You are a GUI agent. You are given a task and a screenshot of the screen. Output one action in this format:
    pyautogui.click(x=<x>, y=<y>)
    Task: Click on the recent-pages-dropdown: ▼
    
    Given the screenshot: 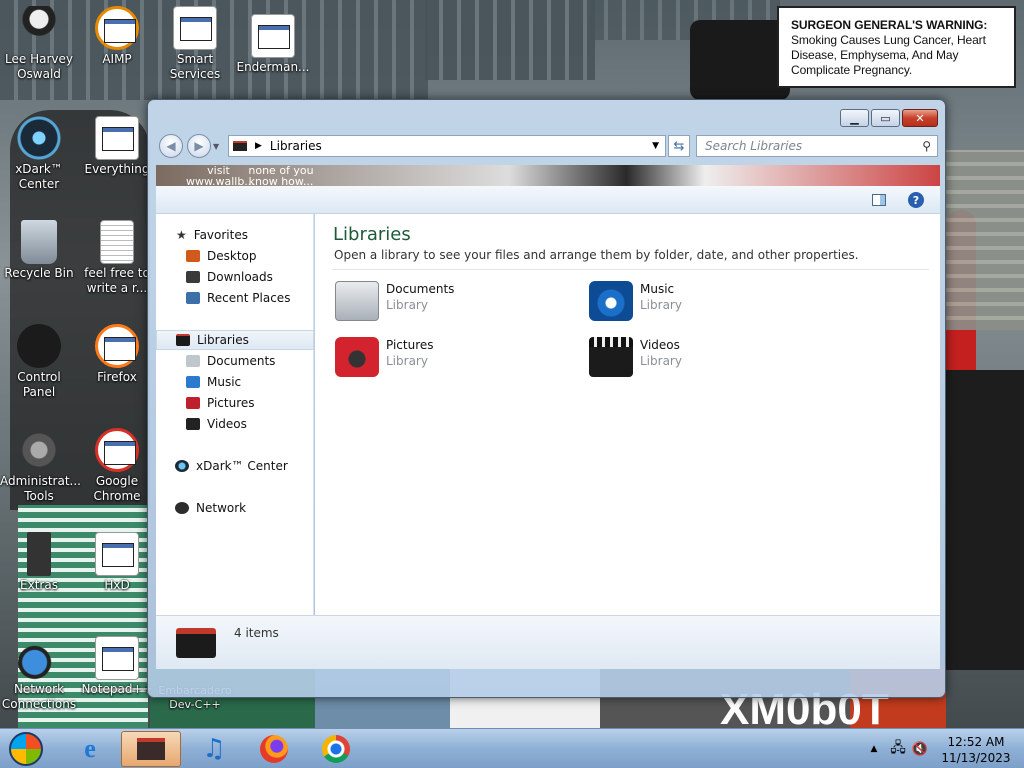 What is the action you would take?
    pyautogui.click(x=216, y=146)
    